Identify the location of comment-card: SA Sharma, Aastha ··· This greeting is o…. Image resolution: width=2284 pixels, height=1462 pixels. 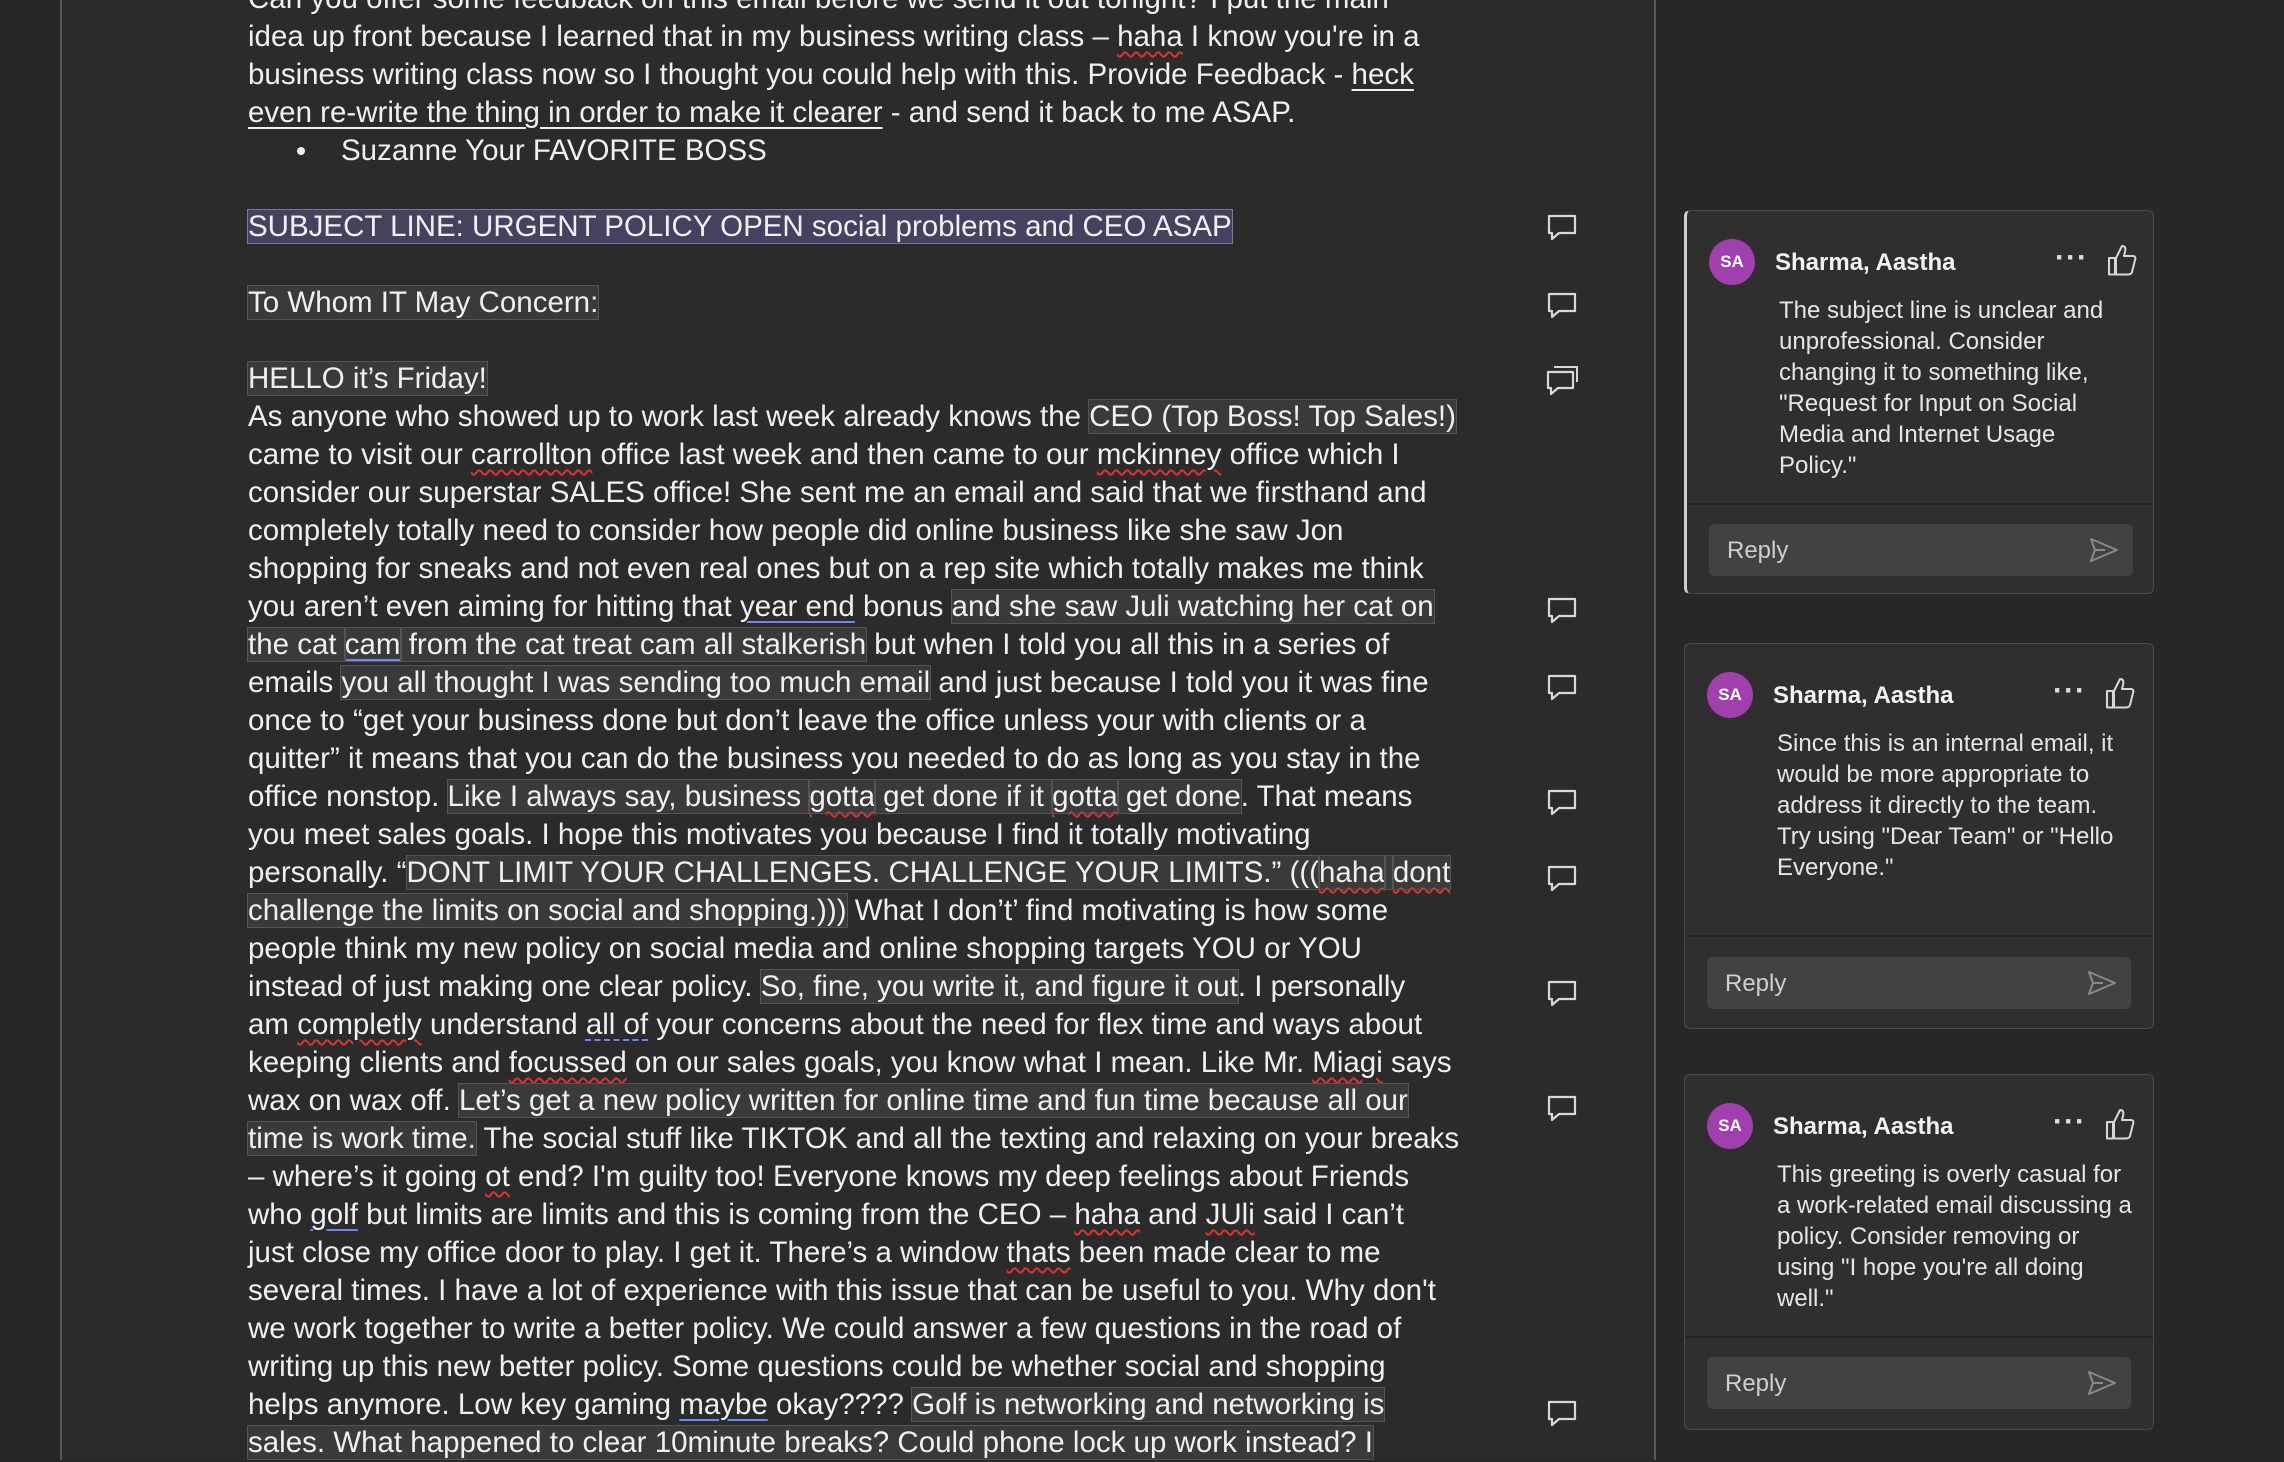
(1919, 1252).